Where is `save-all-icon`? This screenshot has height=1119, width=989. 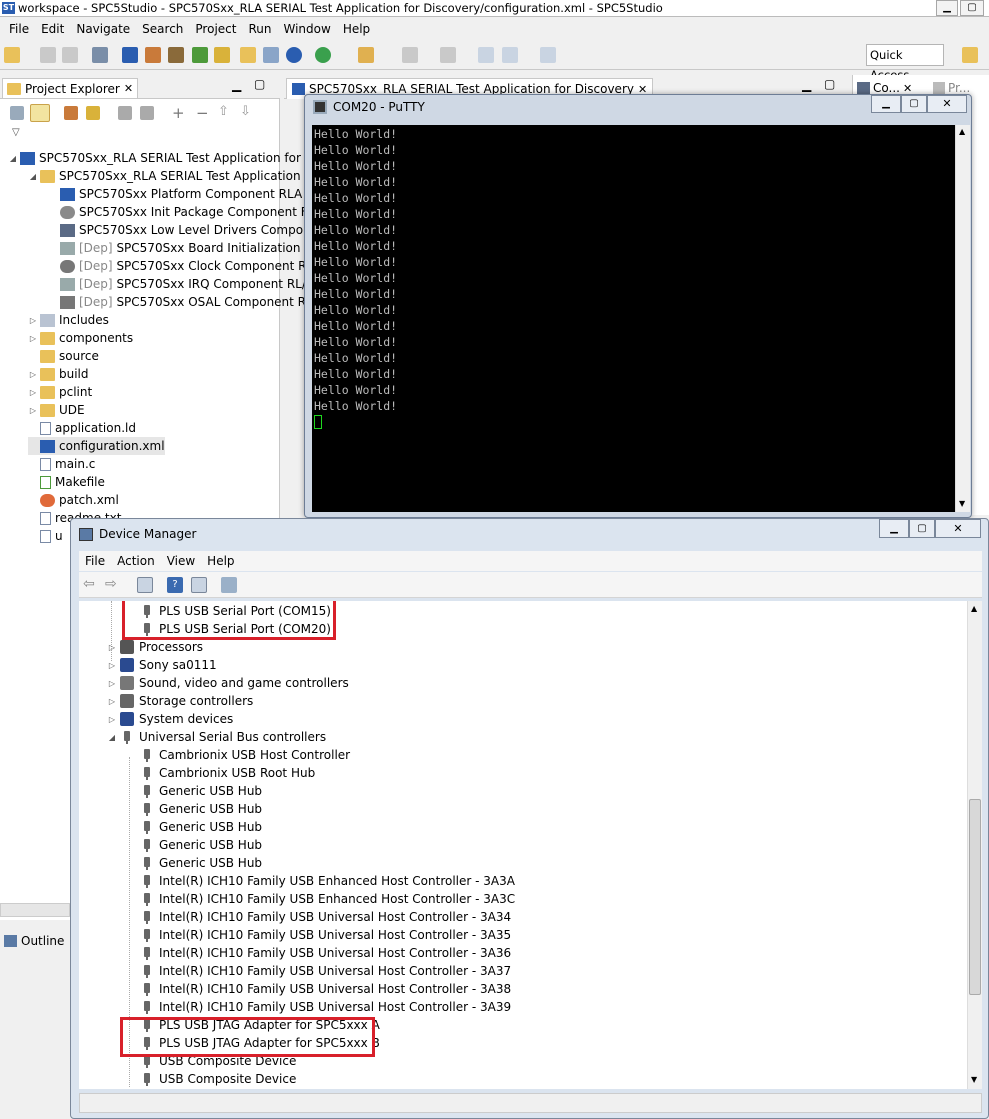
save-all-icon is located at coordinates (70, 55).